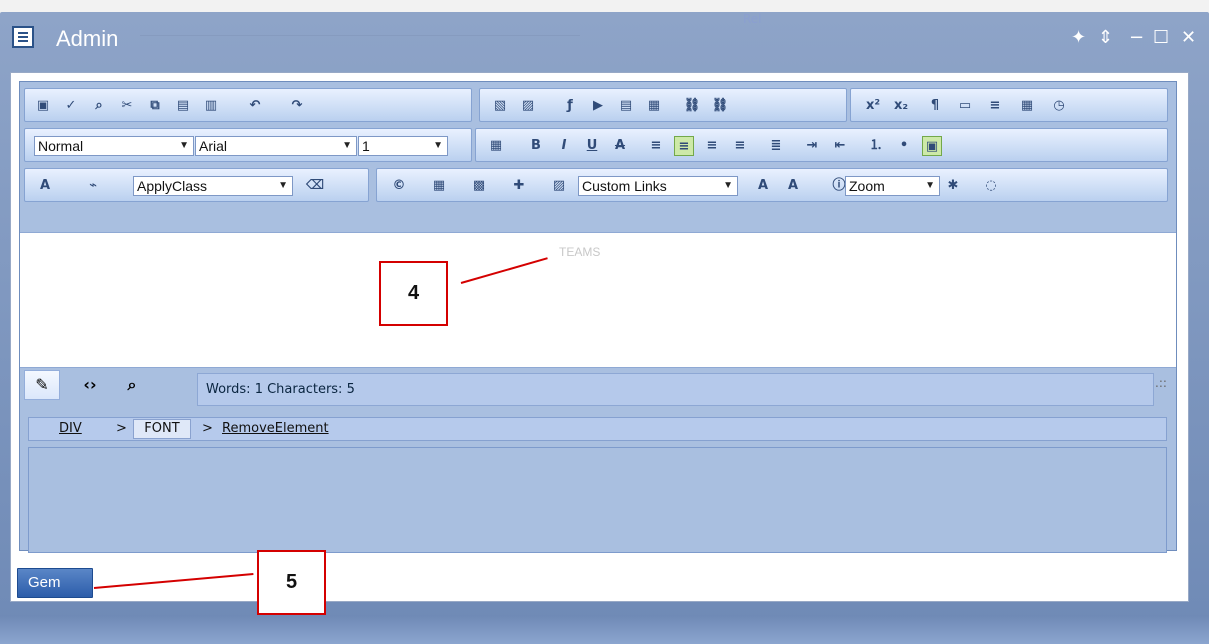  What do you see at coordinates (71, 106) in the screenshot?
I see `spellcheck-icon: ✓` at bounding box center [71, 106].